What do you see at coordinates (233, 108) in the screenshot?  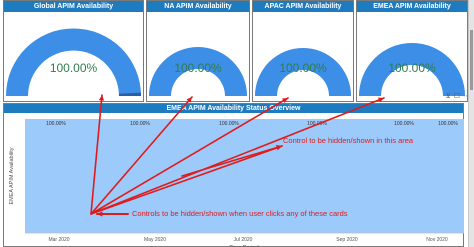 I see `panel-title: EMEA APIM Availability Status Overview` at bounding box center [233, 108].